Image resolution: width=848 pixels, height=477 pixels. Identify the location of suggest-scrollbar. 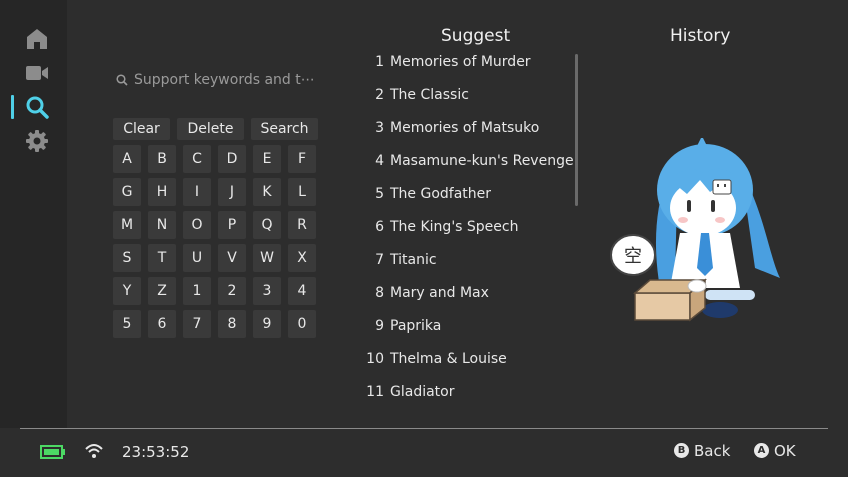
(576, 130).